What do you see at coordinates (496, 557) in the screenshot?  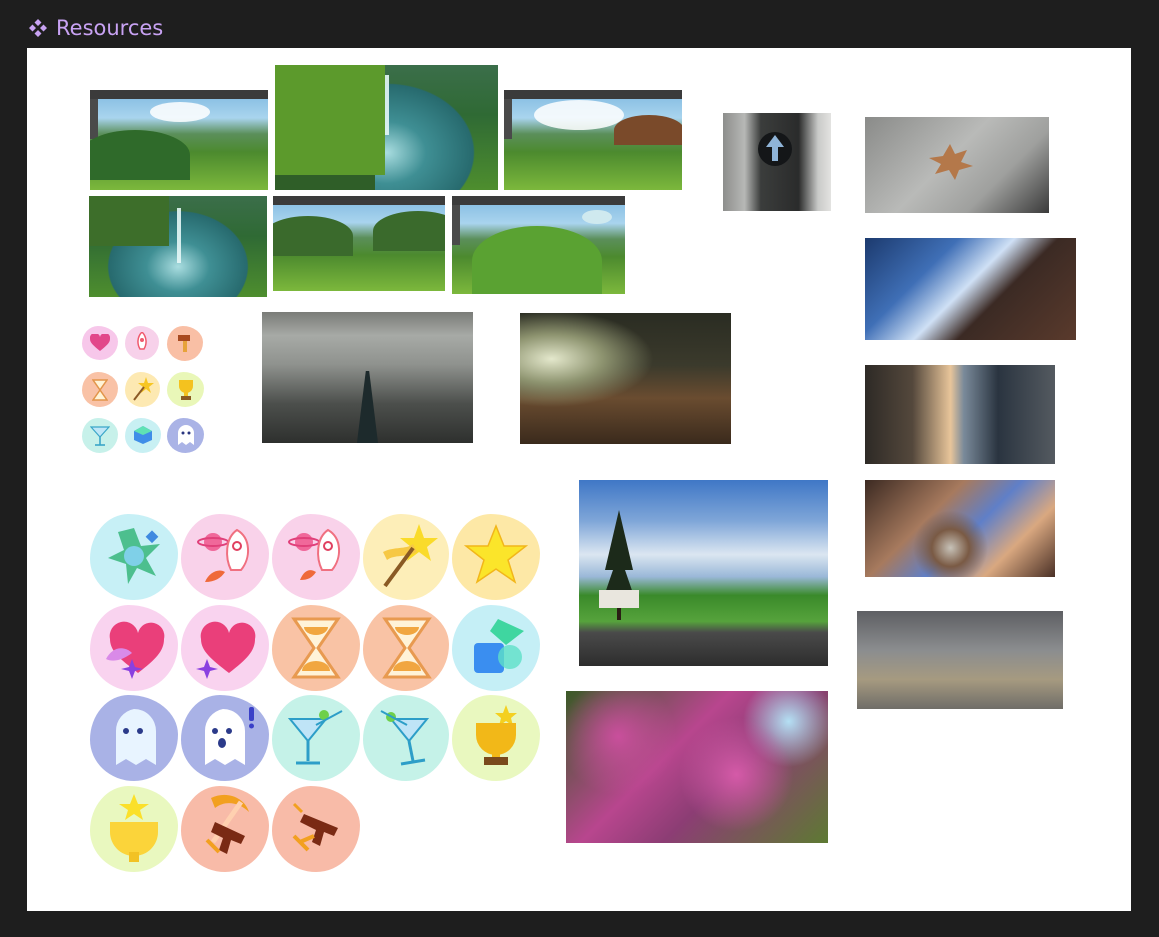 I see `star-icon` at bounding box center [496, 557].